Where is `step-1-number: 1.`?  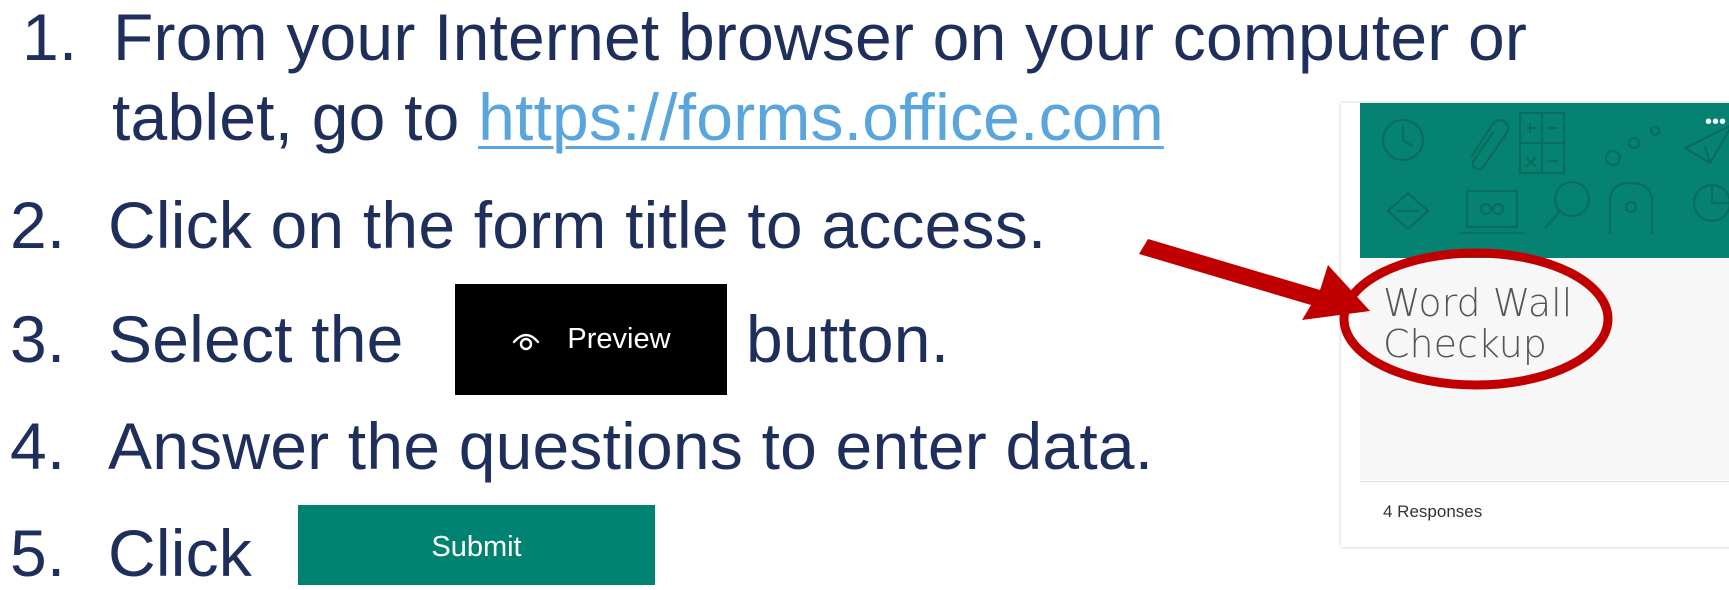 step-1-number: 1. is located at coordinates (50, 37).